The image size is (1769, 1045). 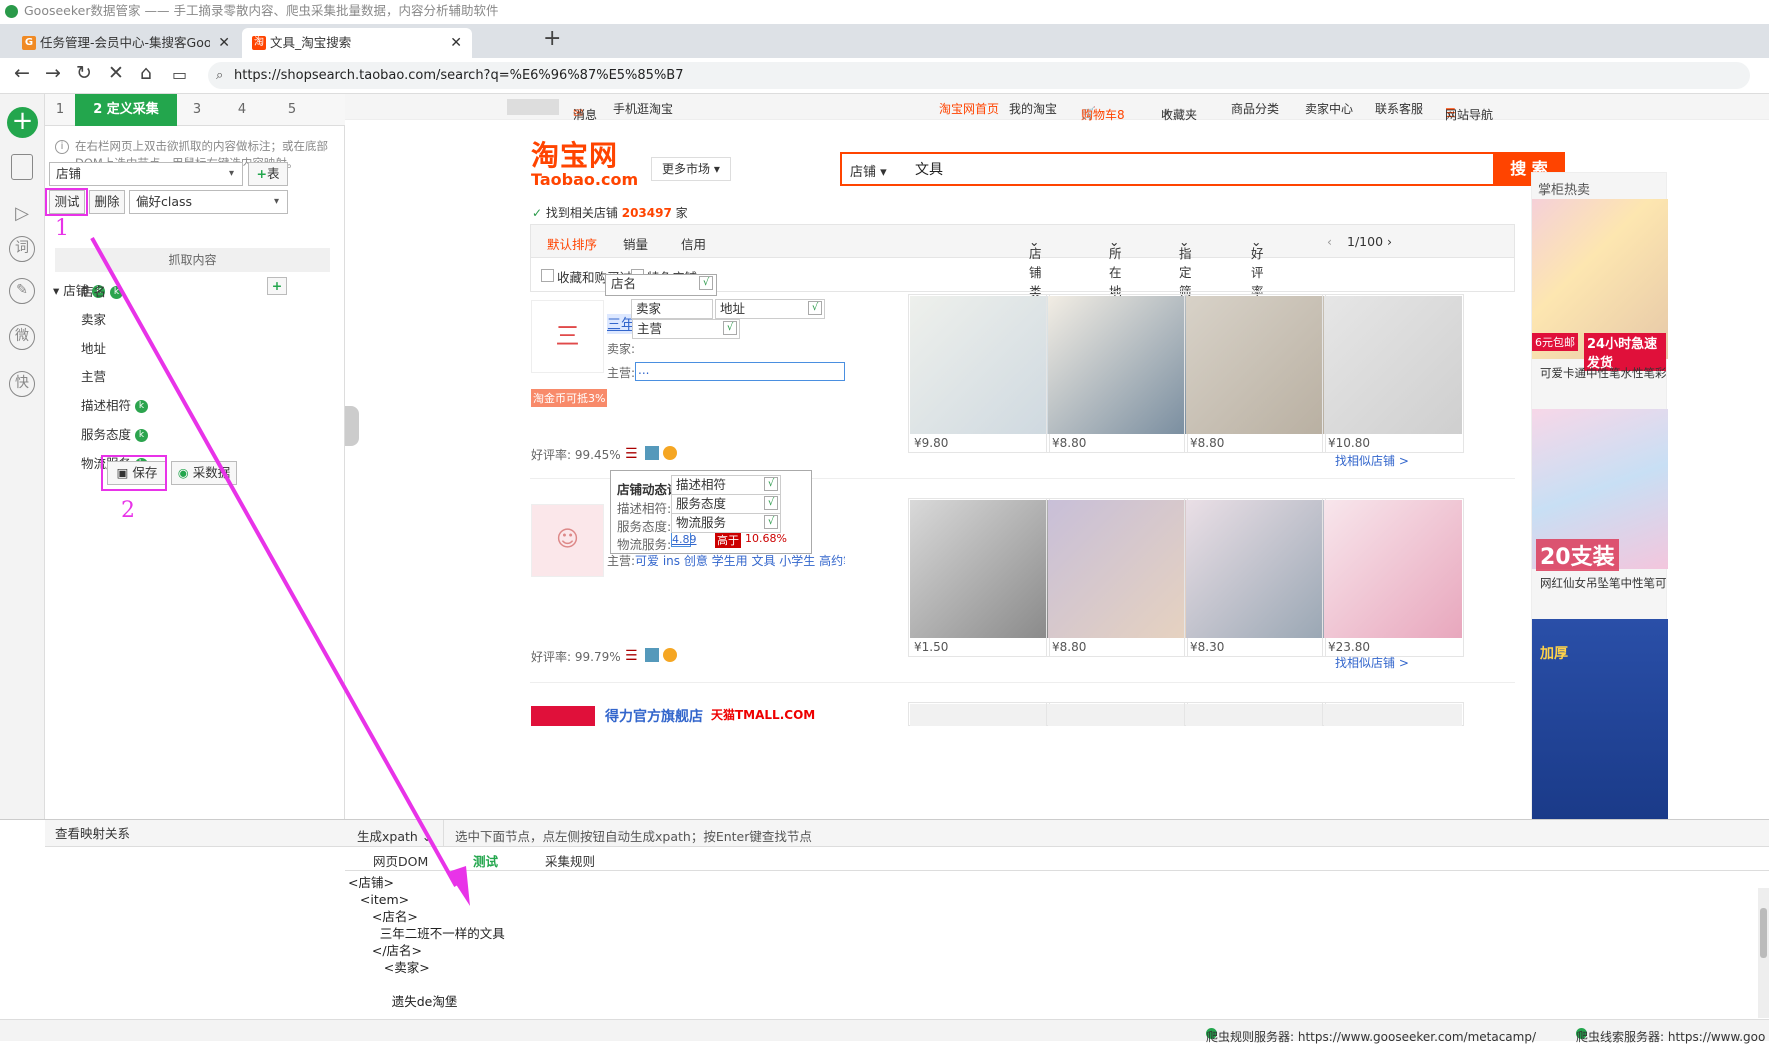 I want to click on weibo-icon: 微, so click(x=22, y=337).